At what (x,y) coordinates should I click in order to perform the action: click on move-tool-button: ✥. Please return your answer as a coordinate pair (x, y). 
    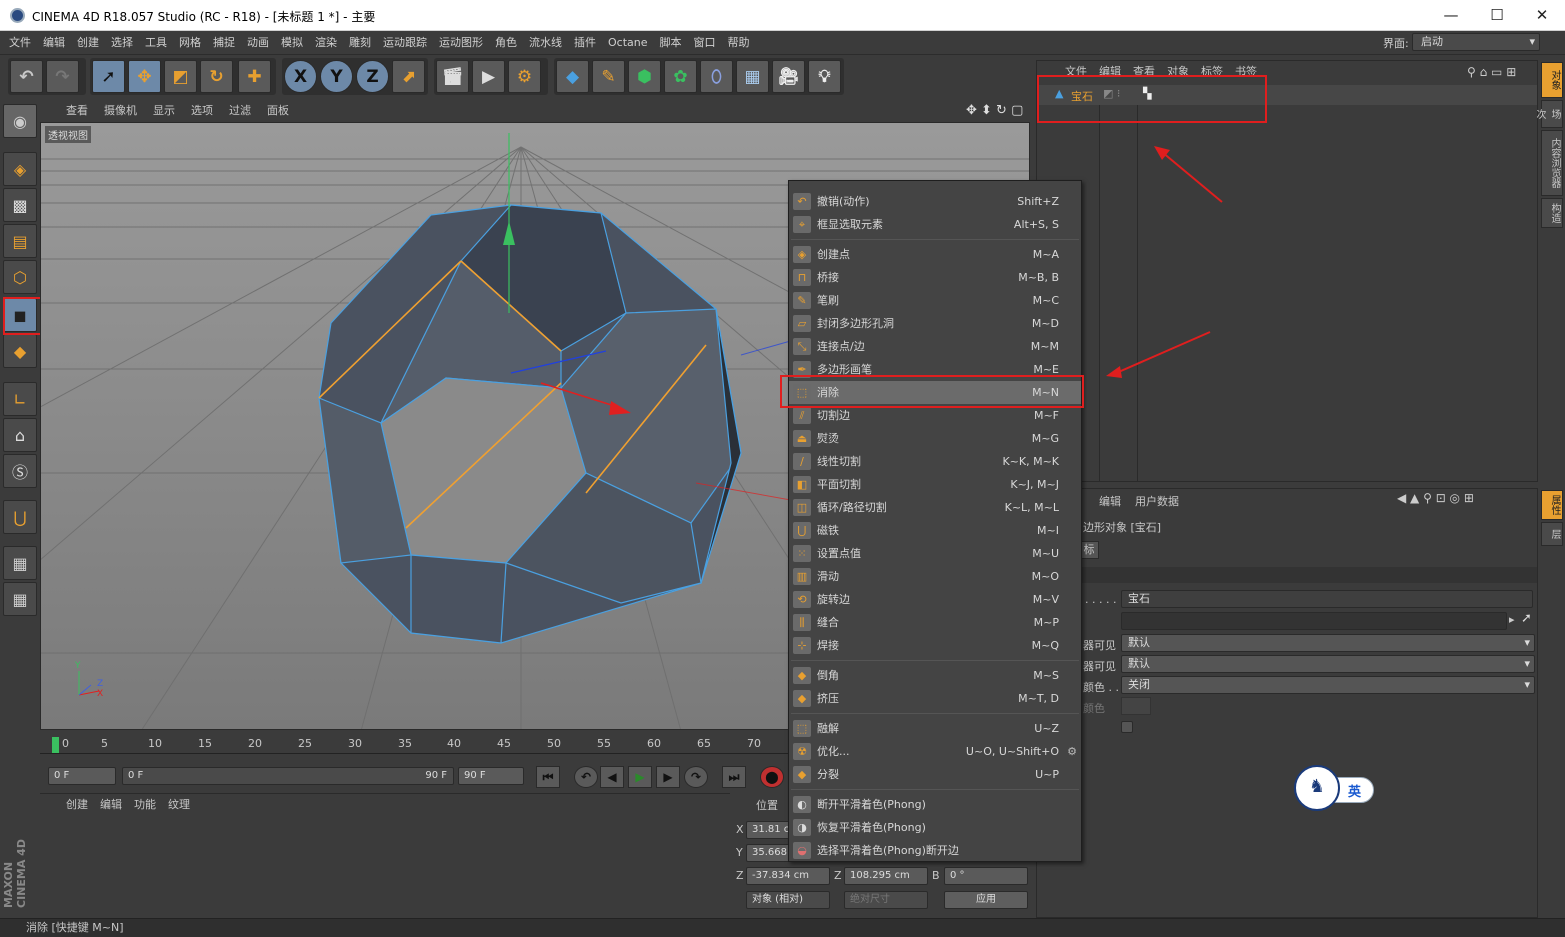
    Looking at the image, I should click on (144, 76).